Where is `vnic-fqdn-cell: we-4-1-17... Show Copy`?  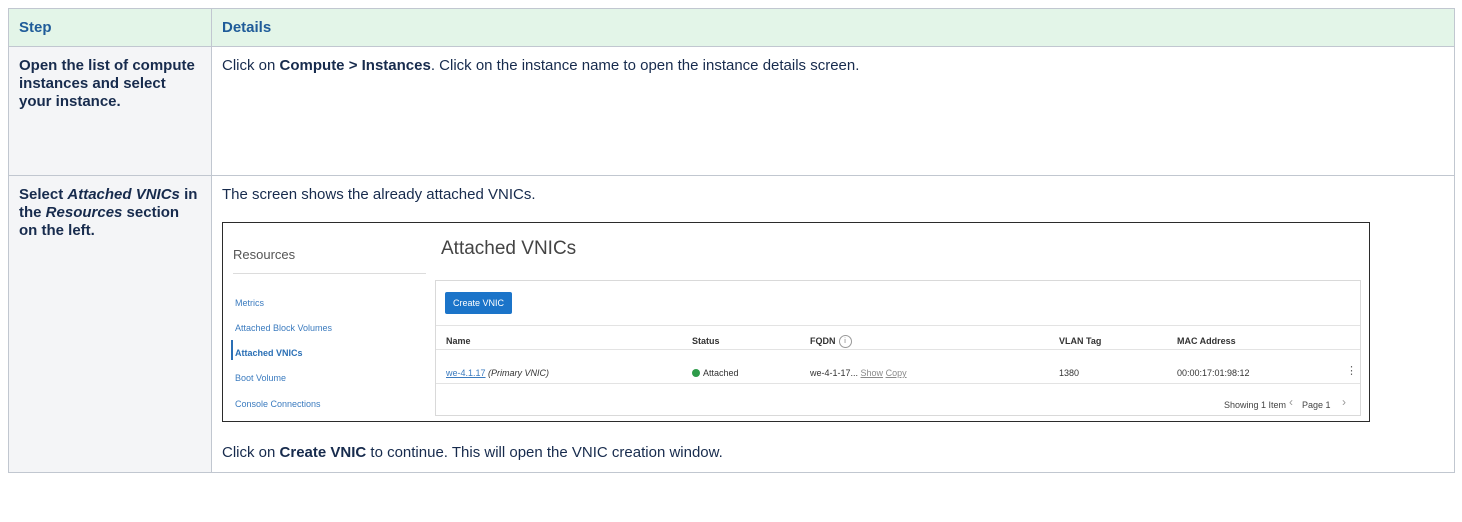
vnic-fqdn-cell: we-4-1-17... Show Copy is located at coordinates (858, 373).